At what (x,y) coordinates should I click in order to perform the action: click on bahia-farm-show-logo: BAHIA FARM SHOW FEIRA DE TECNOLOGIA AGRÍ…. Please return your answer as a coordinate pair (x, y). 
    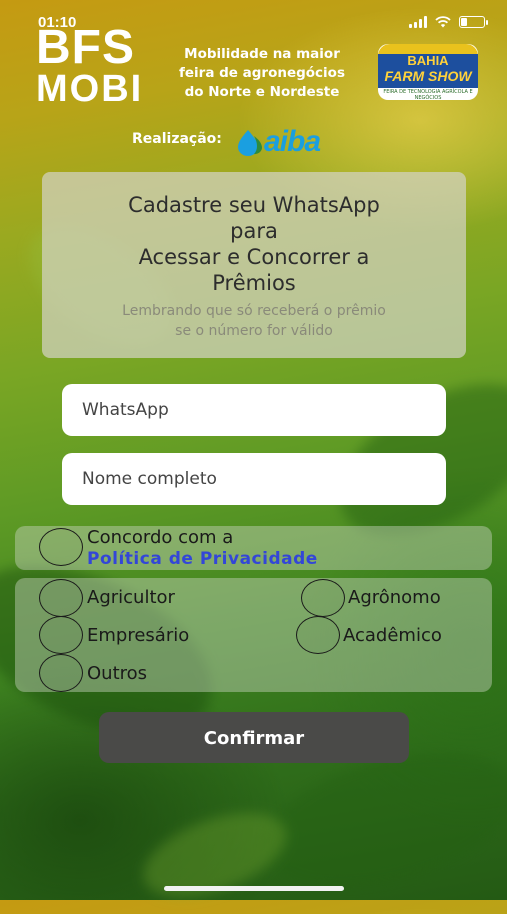
    Looking at the image, I should click on (428, 72).